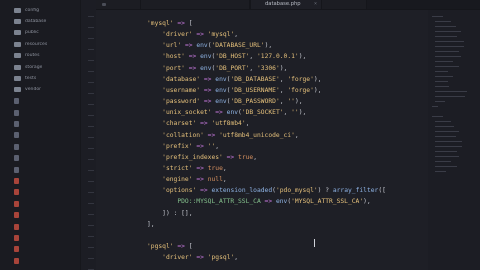  What do you see at coordinates (31, 78) in the screenshot?
I see `sidebar-item-label: tests` at bounding box center [31, 78].